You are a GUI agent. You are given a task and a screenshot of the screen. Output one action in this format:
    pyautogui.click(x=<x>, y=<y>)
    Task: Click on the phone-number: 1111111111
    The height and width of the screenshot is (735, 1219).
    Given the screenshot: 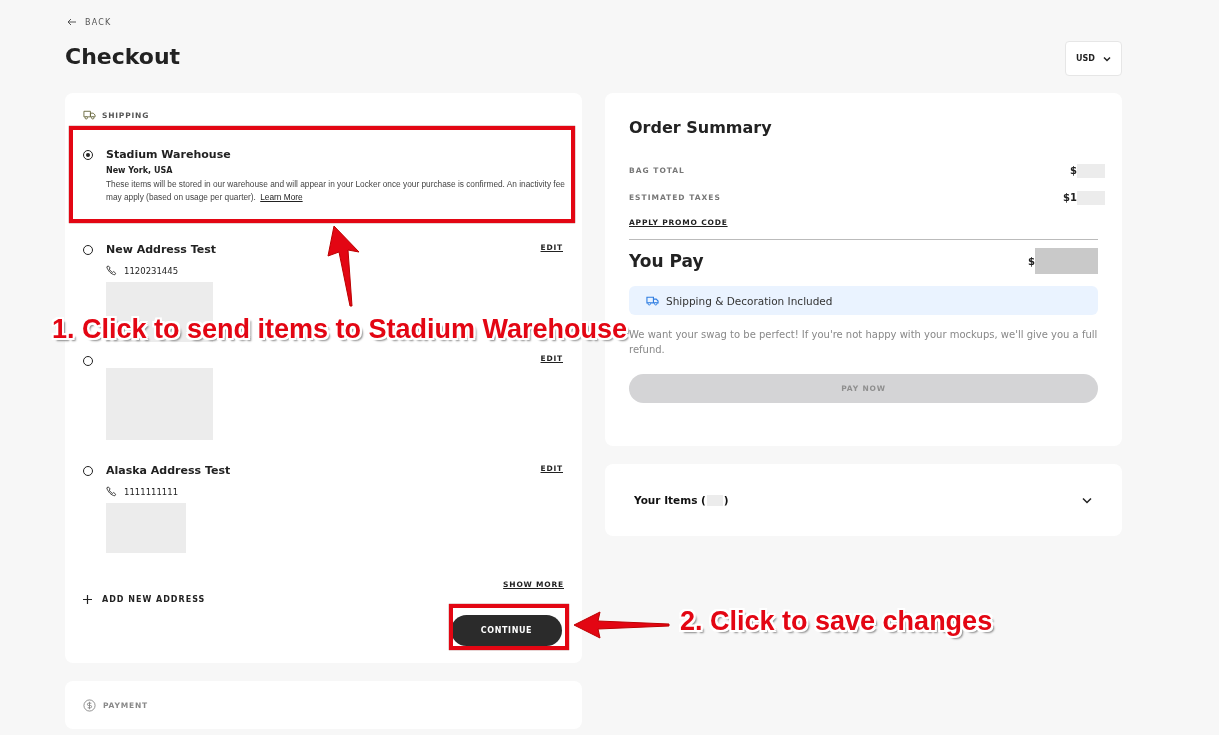 What is the action you would take?
    pyautogui.click(x=151, y=491)
    